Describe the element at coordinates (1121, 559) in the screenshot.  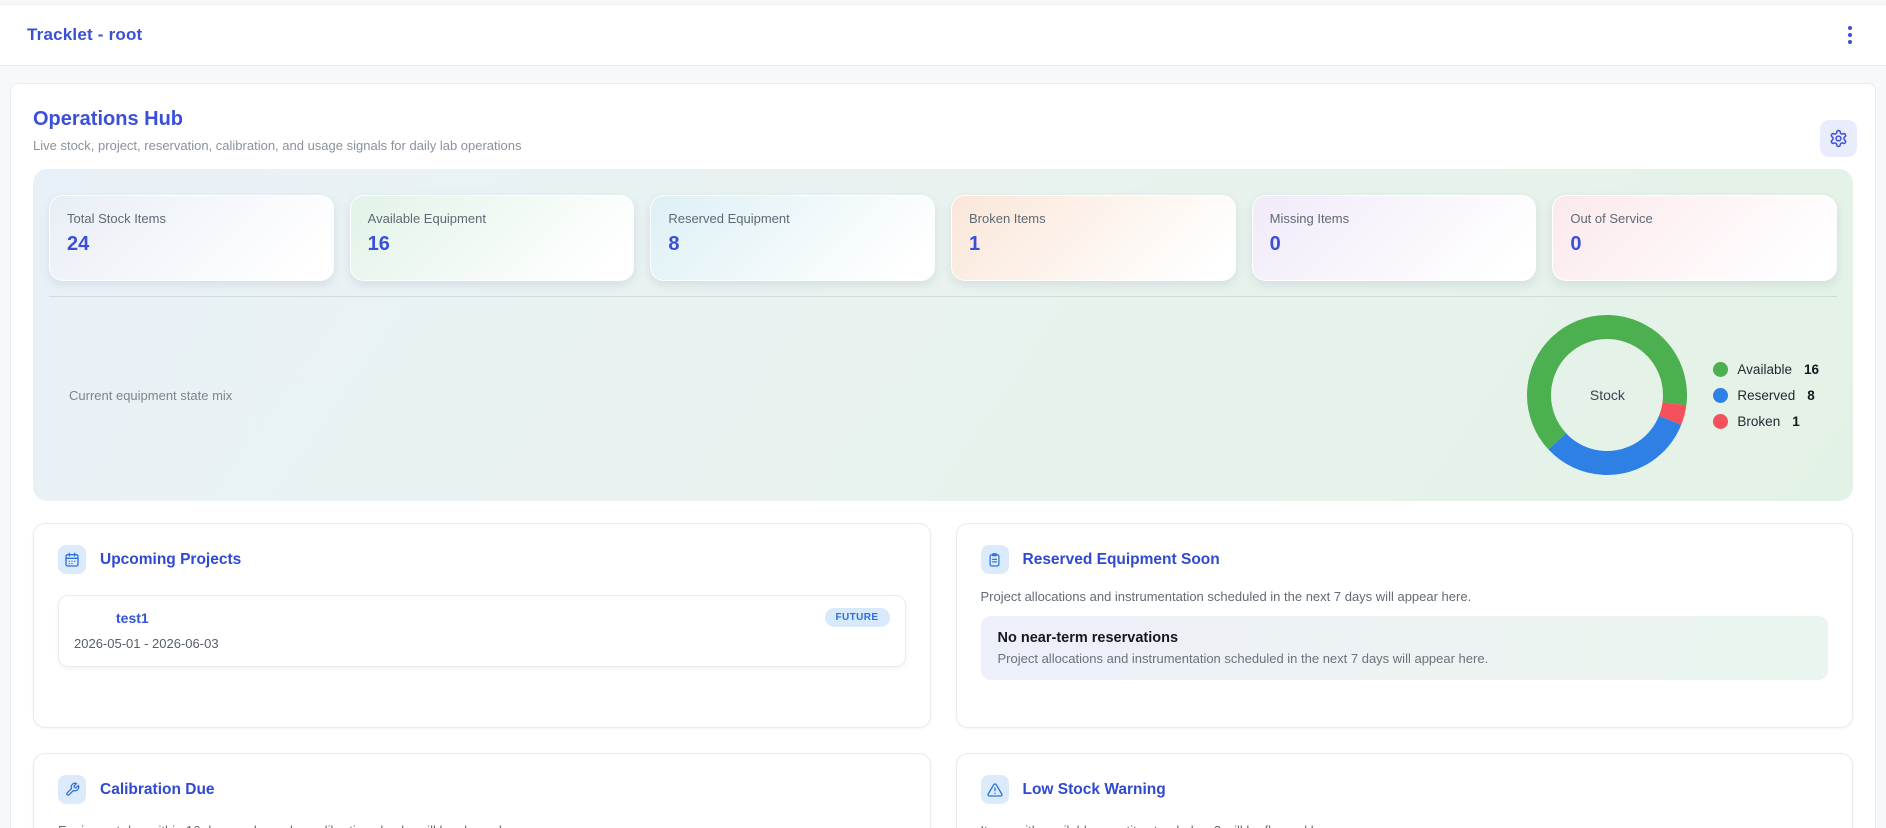
I see `section-title: Reserved Equipment Soon` at that location.